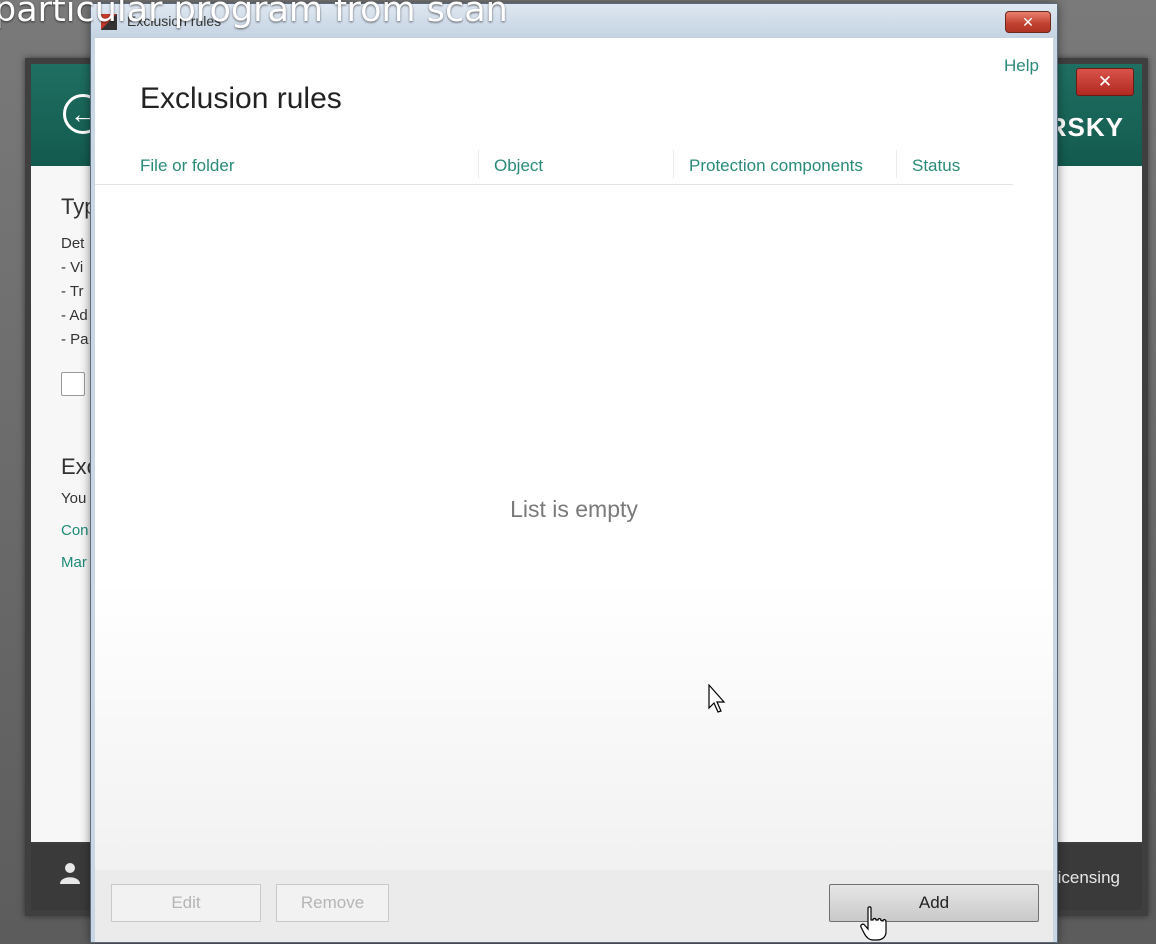 This screenshot has height=944, width=1156. What do you see at coordinates (873, 923) in the screenshot?
I see `hand-pointer-icon` at bounding box center [873, 923].